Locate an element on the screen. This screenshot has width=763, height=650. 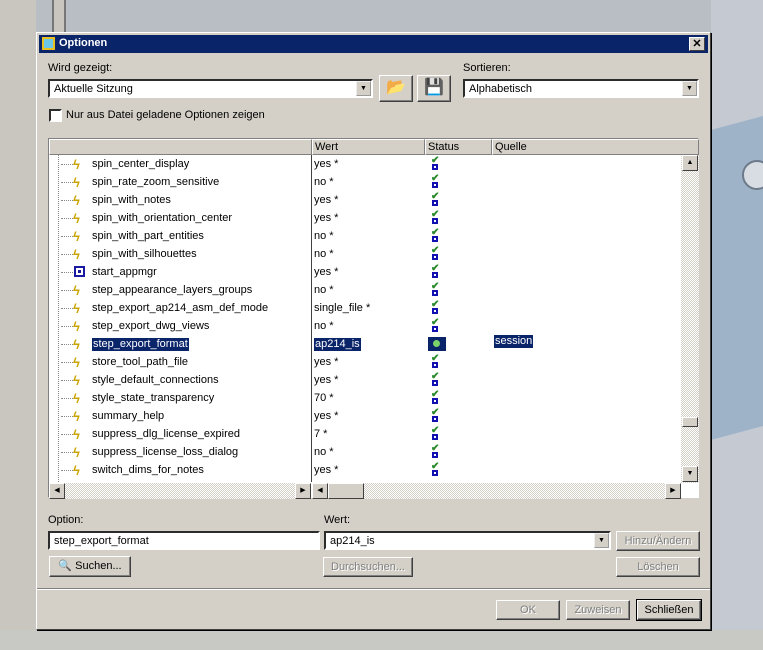
table-row-values: single_file * ✔ is located at coordinates (497, 308).